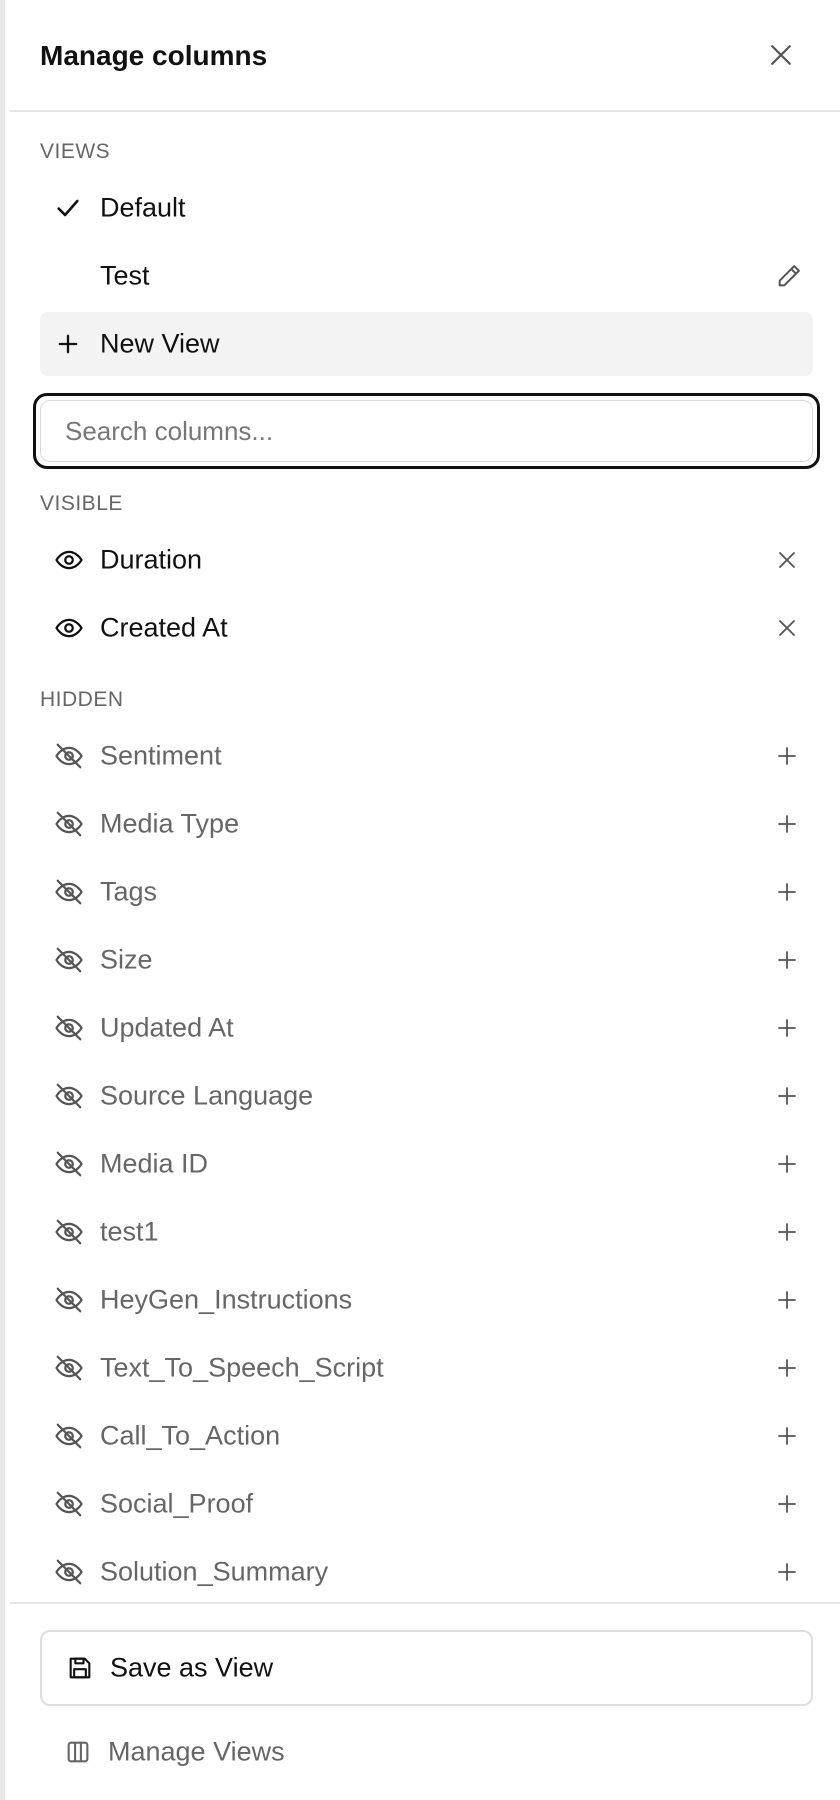 The height and width of the screenshot is (1800, 840). What do you see at coordinates (68, 344) in the screenshot?
I see `plus-icon` at bounding box center [68, 344].